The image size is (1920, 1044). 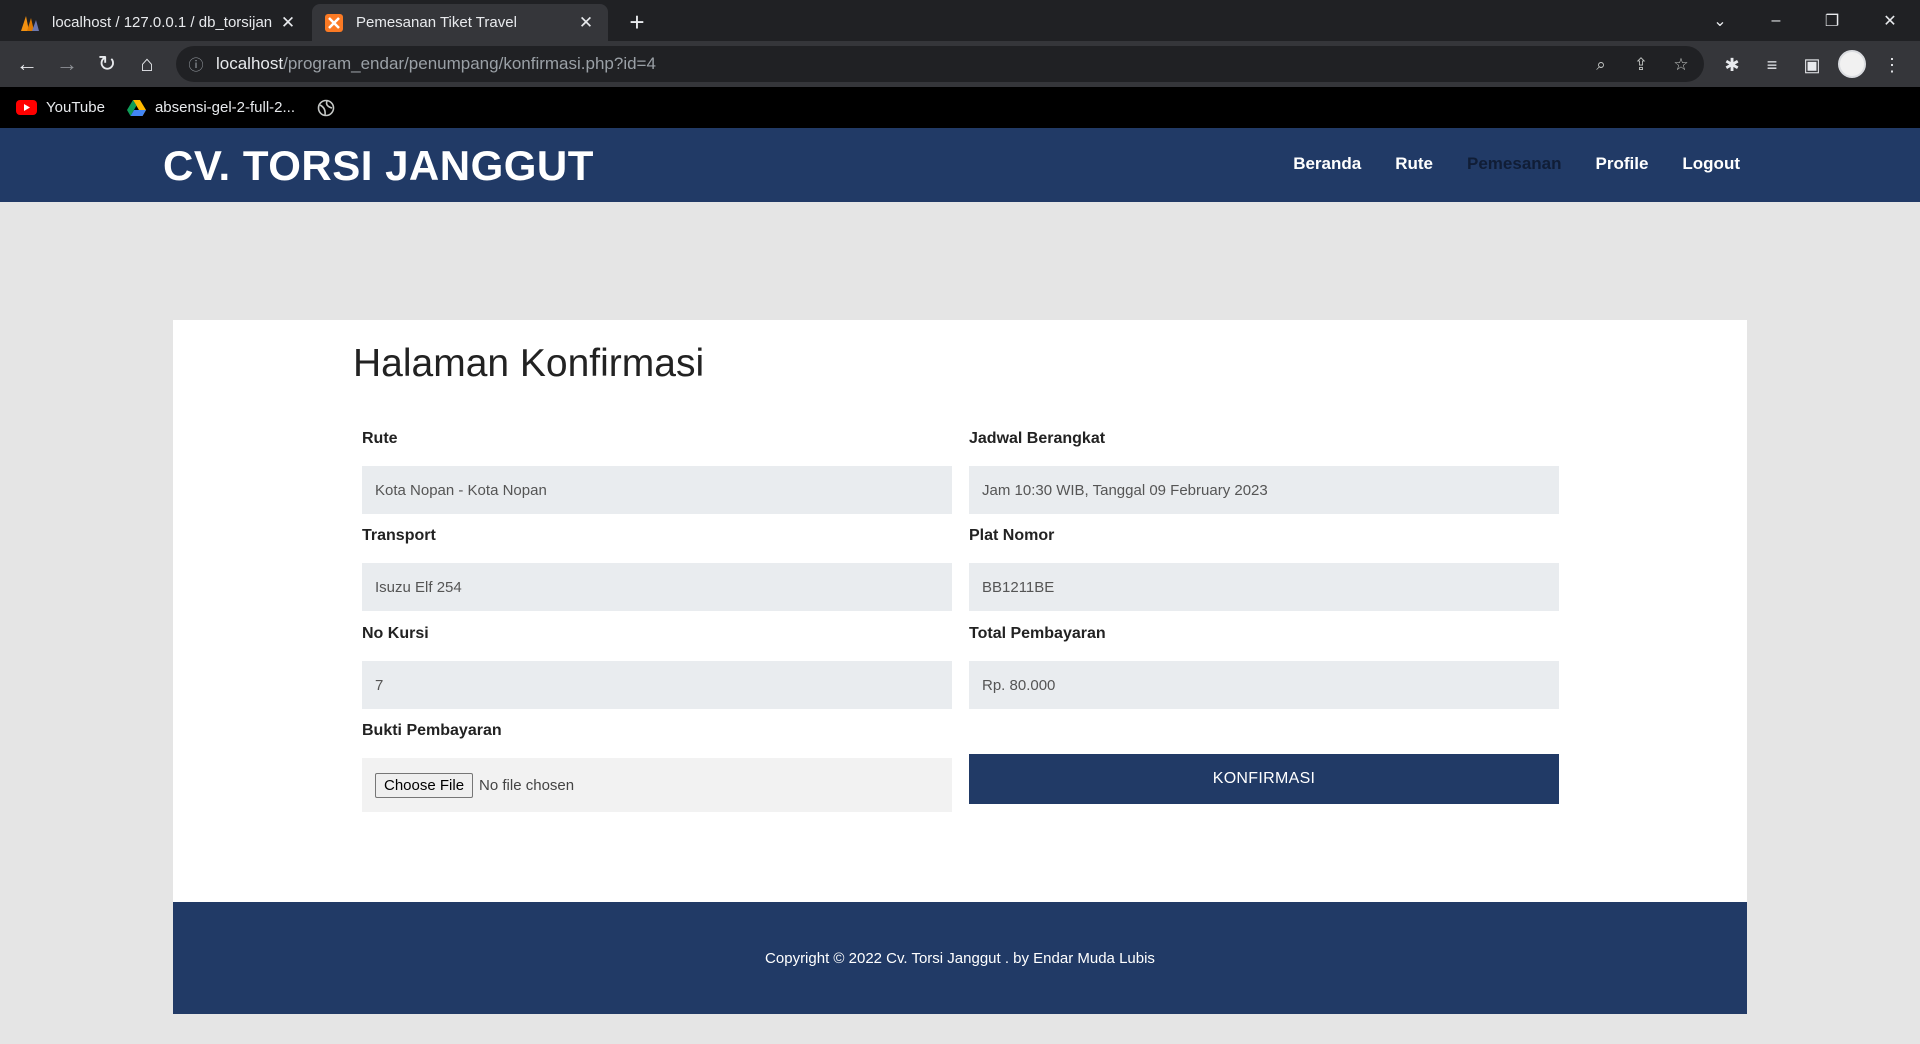 I want to click on total-input: Rp. 80.000, so click(x=1264, y=685).